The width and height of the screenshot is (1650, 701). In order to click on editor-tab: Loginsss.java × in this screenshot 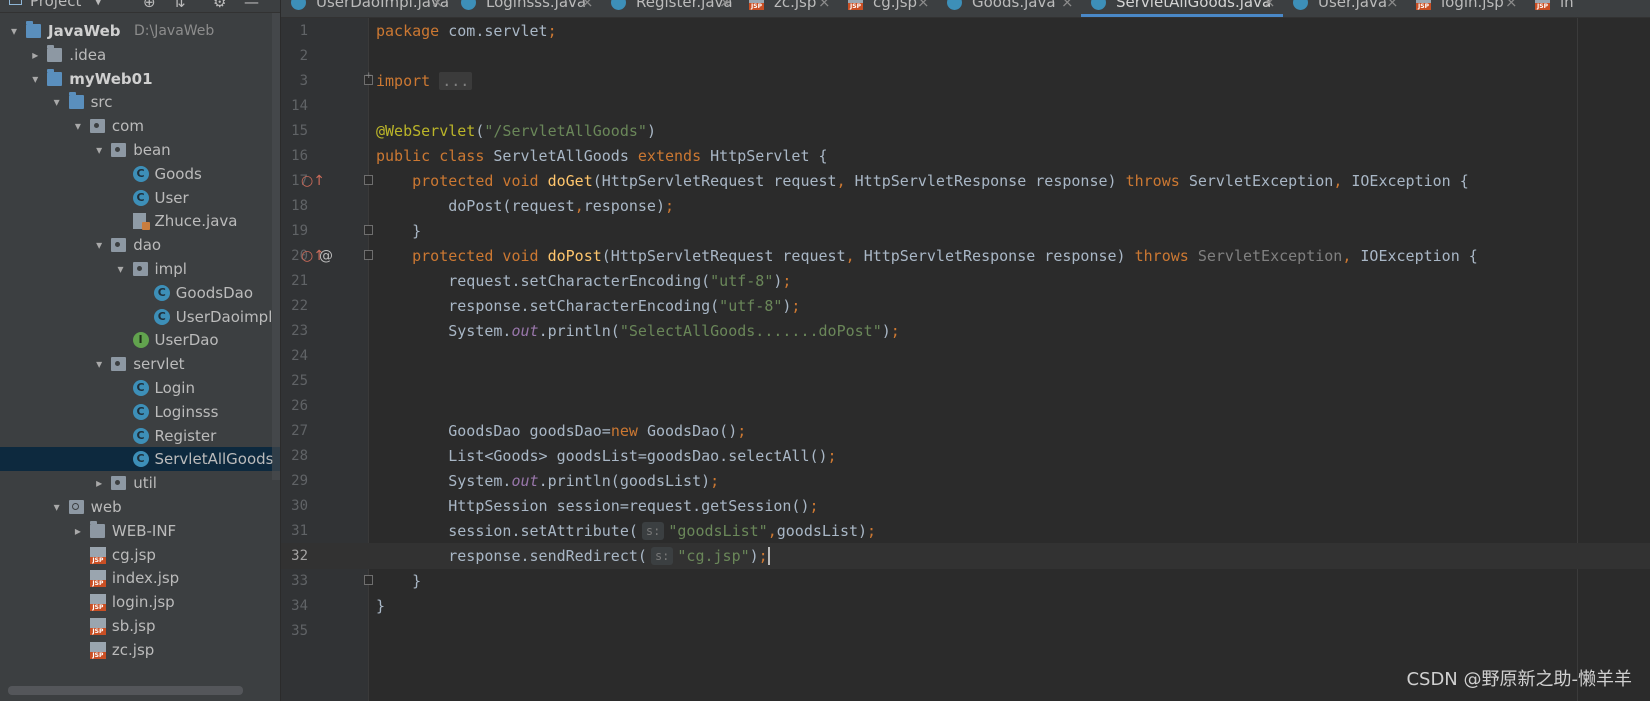, I will do `click(526, 8)`.